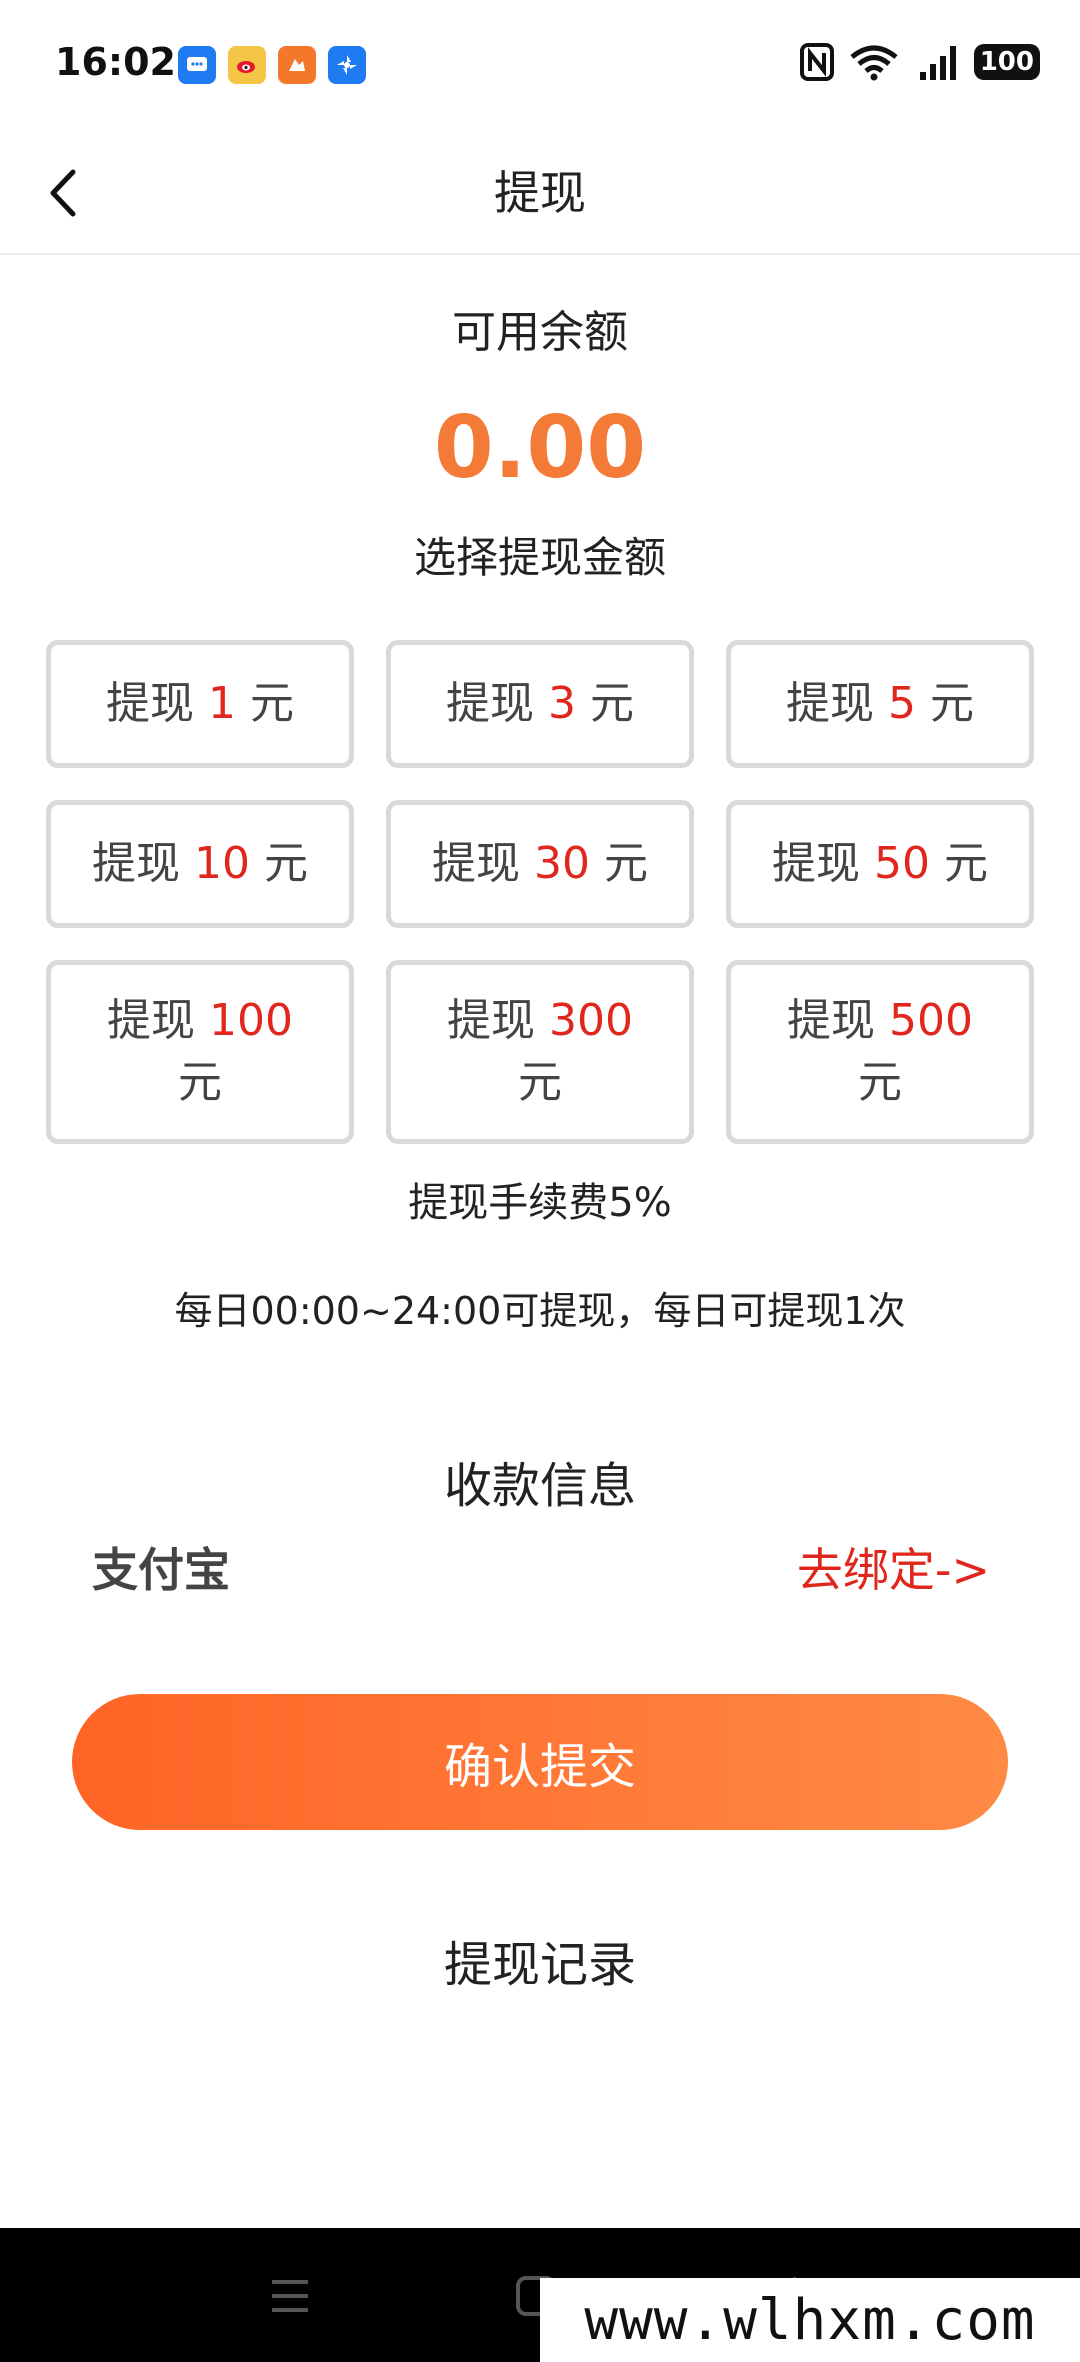  Describe the element at coordinates (539, 557) in the screenshot. I see `choose-amount-label: 选择提现金额` at that location.